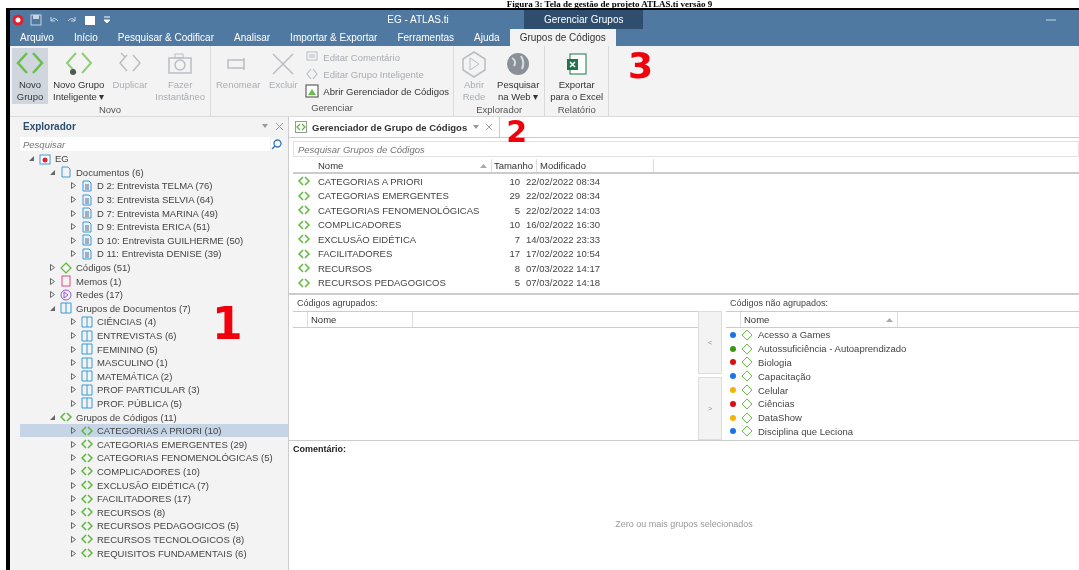 This screenshot has width=1079, height=570. Describe the element at coordinates (154, 240) in the screenshot. I see `tree-item: D 10: Entrevista GUILHERME (50)` at that location.